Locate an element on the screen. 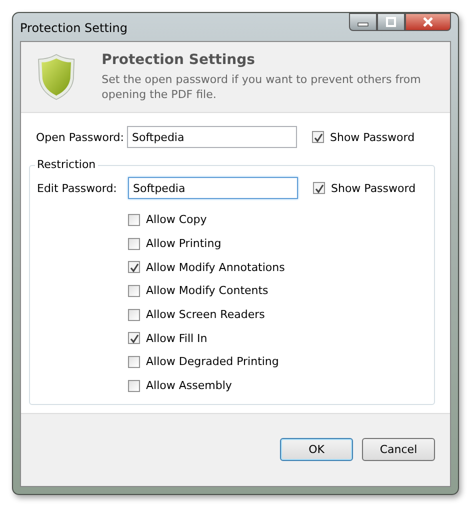  permission-checkbox: Allow Modify Annotations is located at coordinates (278, 267).